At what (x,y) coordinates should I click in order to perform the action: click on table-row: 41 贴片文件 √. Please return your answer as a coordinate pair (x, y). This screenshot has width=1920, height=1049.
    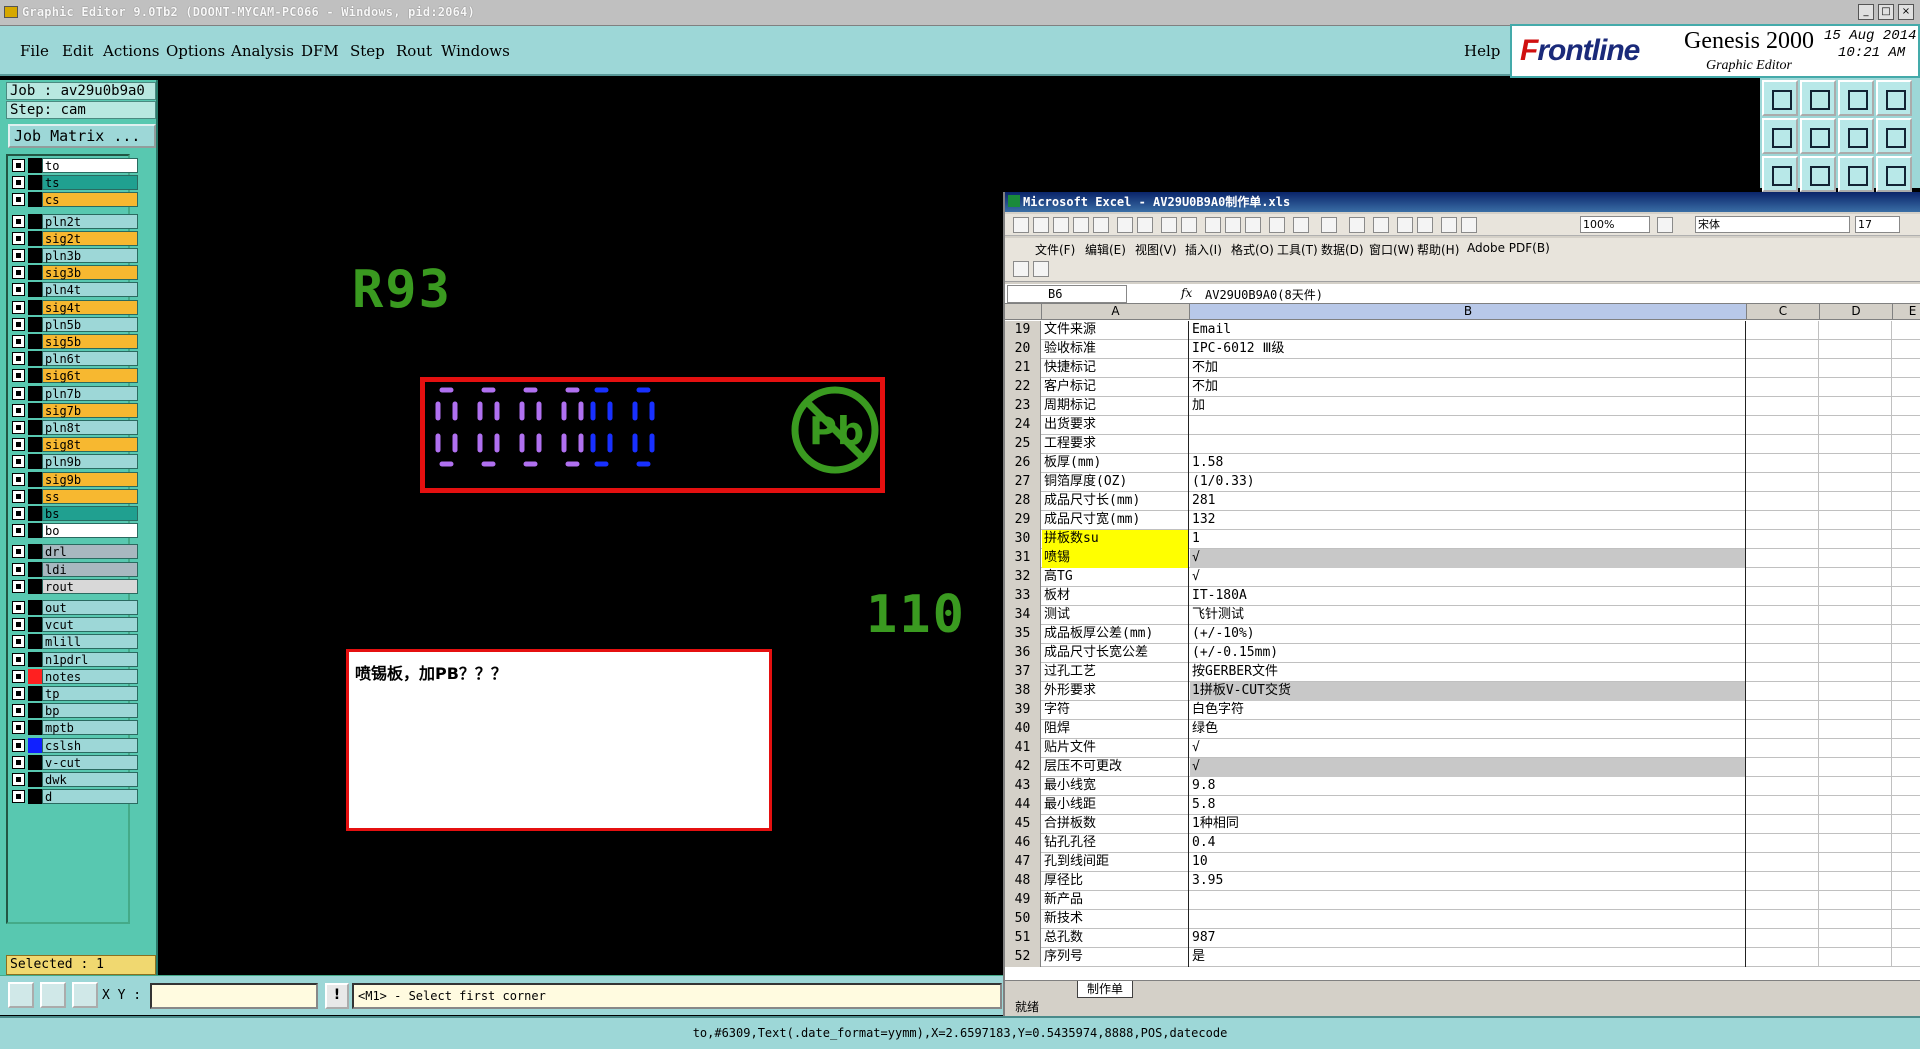
    Looking at the image, I should click on (1462, 748).